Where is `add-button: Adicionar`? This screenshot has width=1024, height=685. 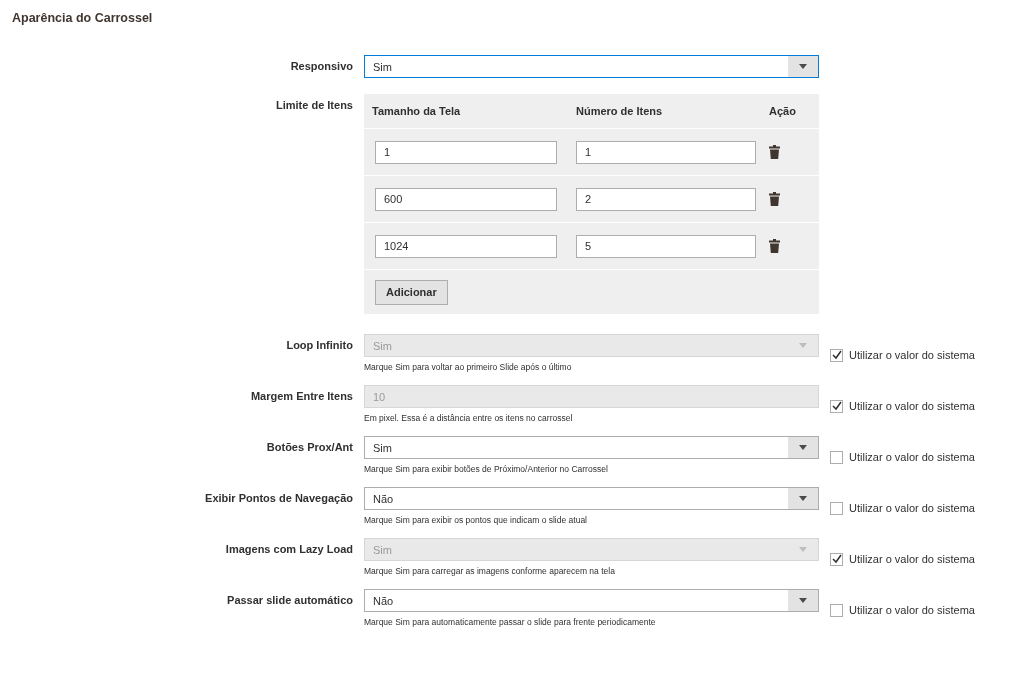 add-button: Adicionar is located at coordinates (411, 292).